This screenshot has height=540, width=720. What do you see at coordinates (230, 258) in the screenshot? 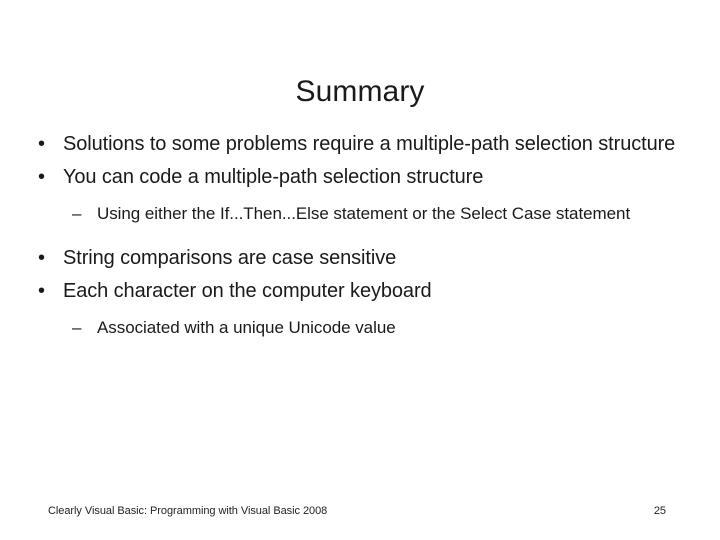
I see `bullet-text: String comparisons are case sensitive` at bounding box center [230, 258].